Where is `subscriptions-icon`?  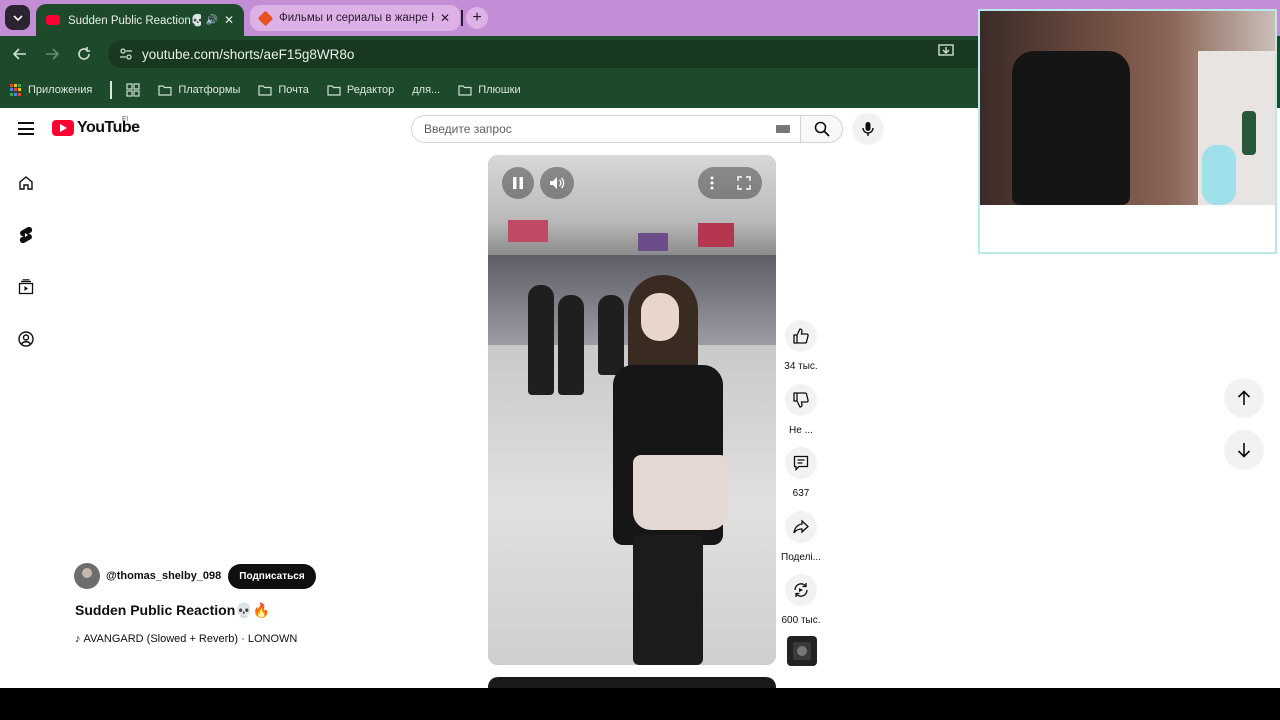 subscriptions-icon is located at coordinates (26, 287).